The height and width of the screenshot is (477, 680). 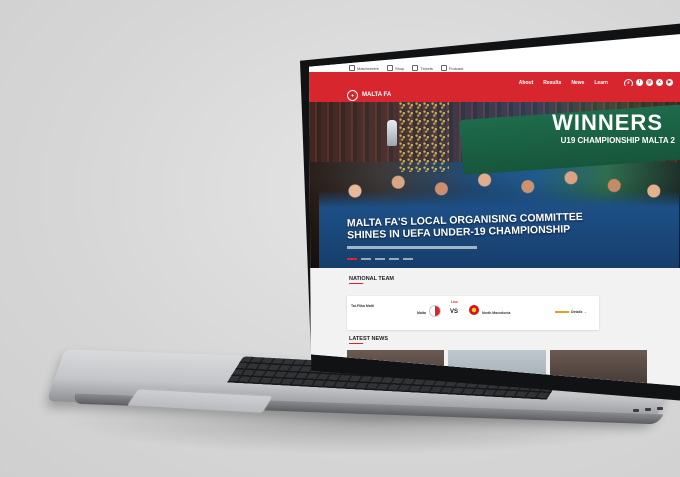 What do you see at coordinates (352, 95) in the screenshot?
I see `malta-fa-crest-icon: ✦` at bounding box center [352, 95].